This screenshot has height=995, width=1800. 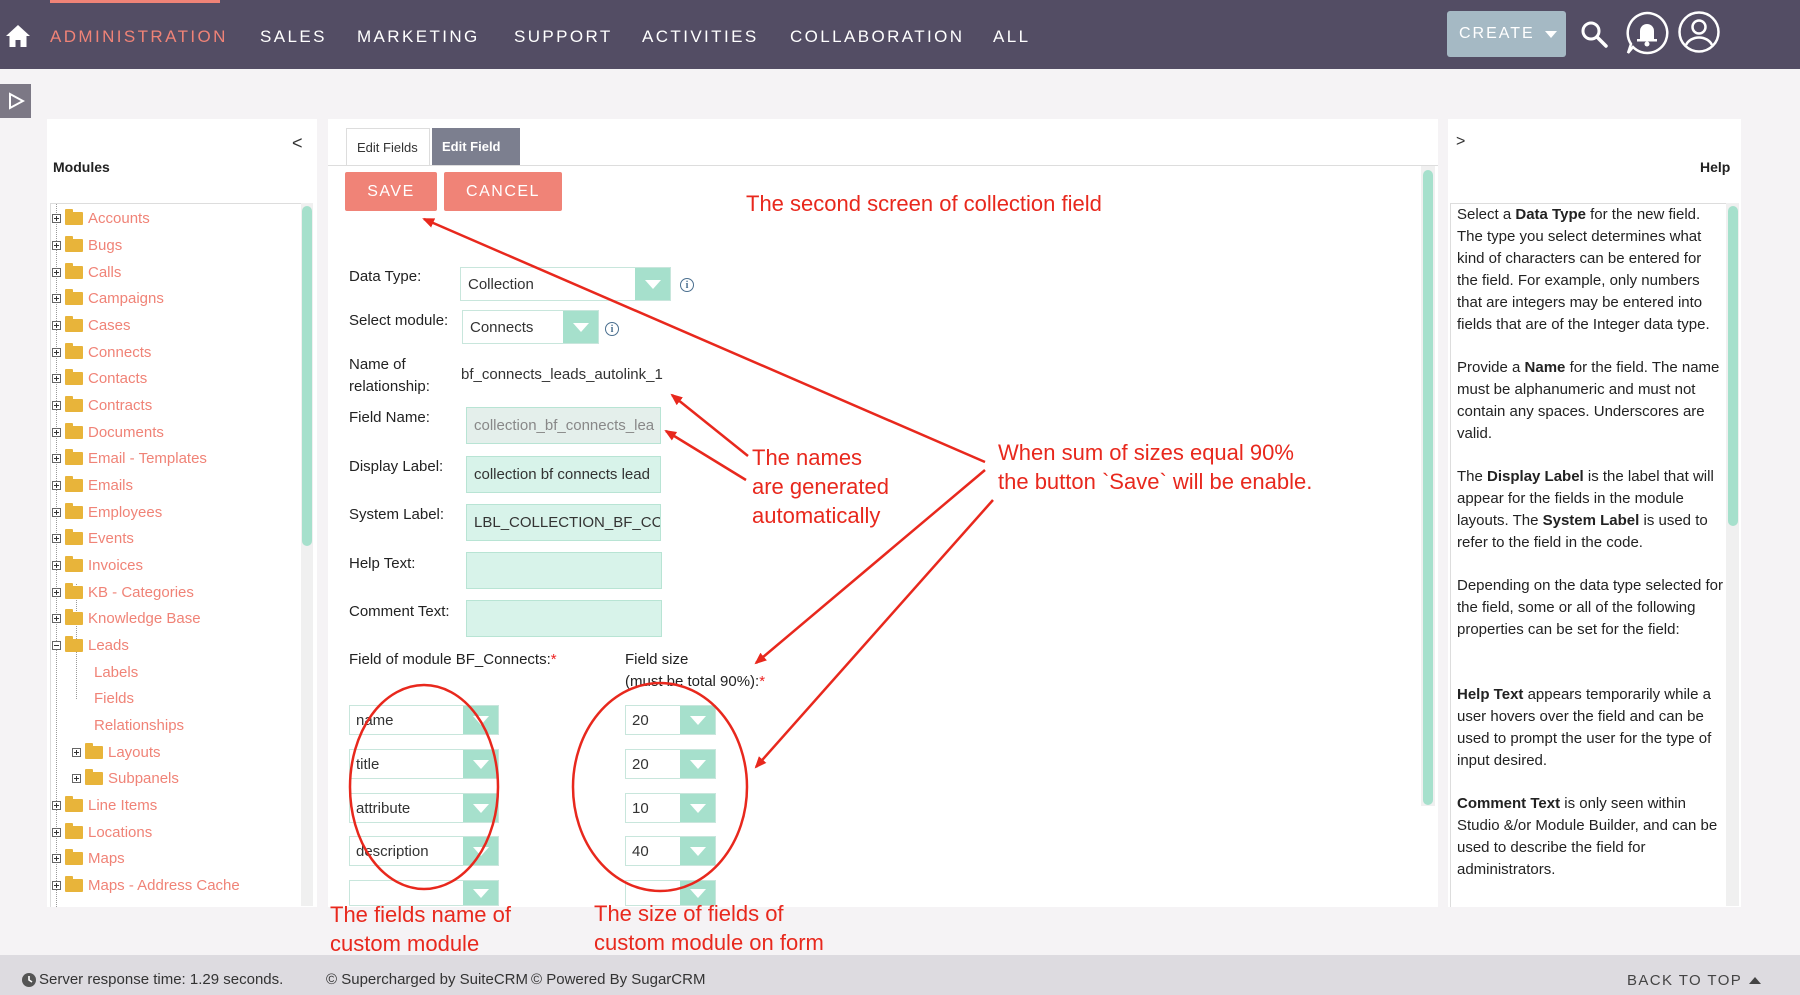 What do you see at coordinates (427, 979) in the screenshot?
I see `suitecrm-credit: © Supercharged by SuiteCRM` at bounding box center [427, 979].